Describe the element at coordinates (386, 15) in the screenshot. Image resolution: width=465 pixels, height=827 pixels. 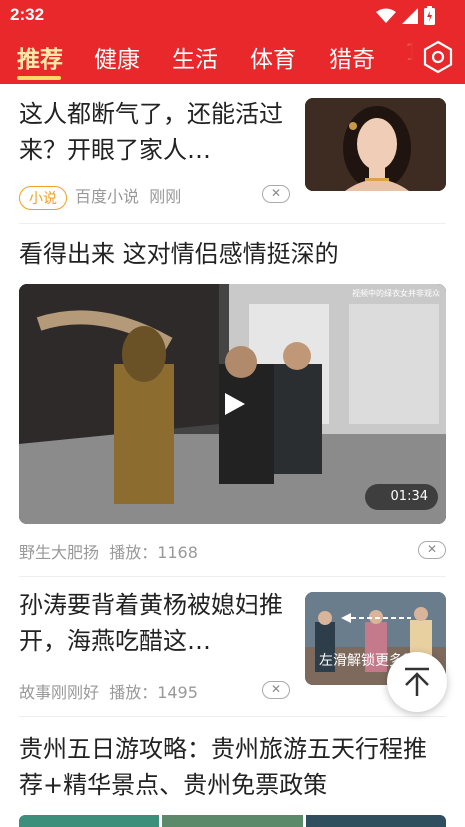
I see `wifi-icon` at that location.